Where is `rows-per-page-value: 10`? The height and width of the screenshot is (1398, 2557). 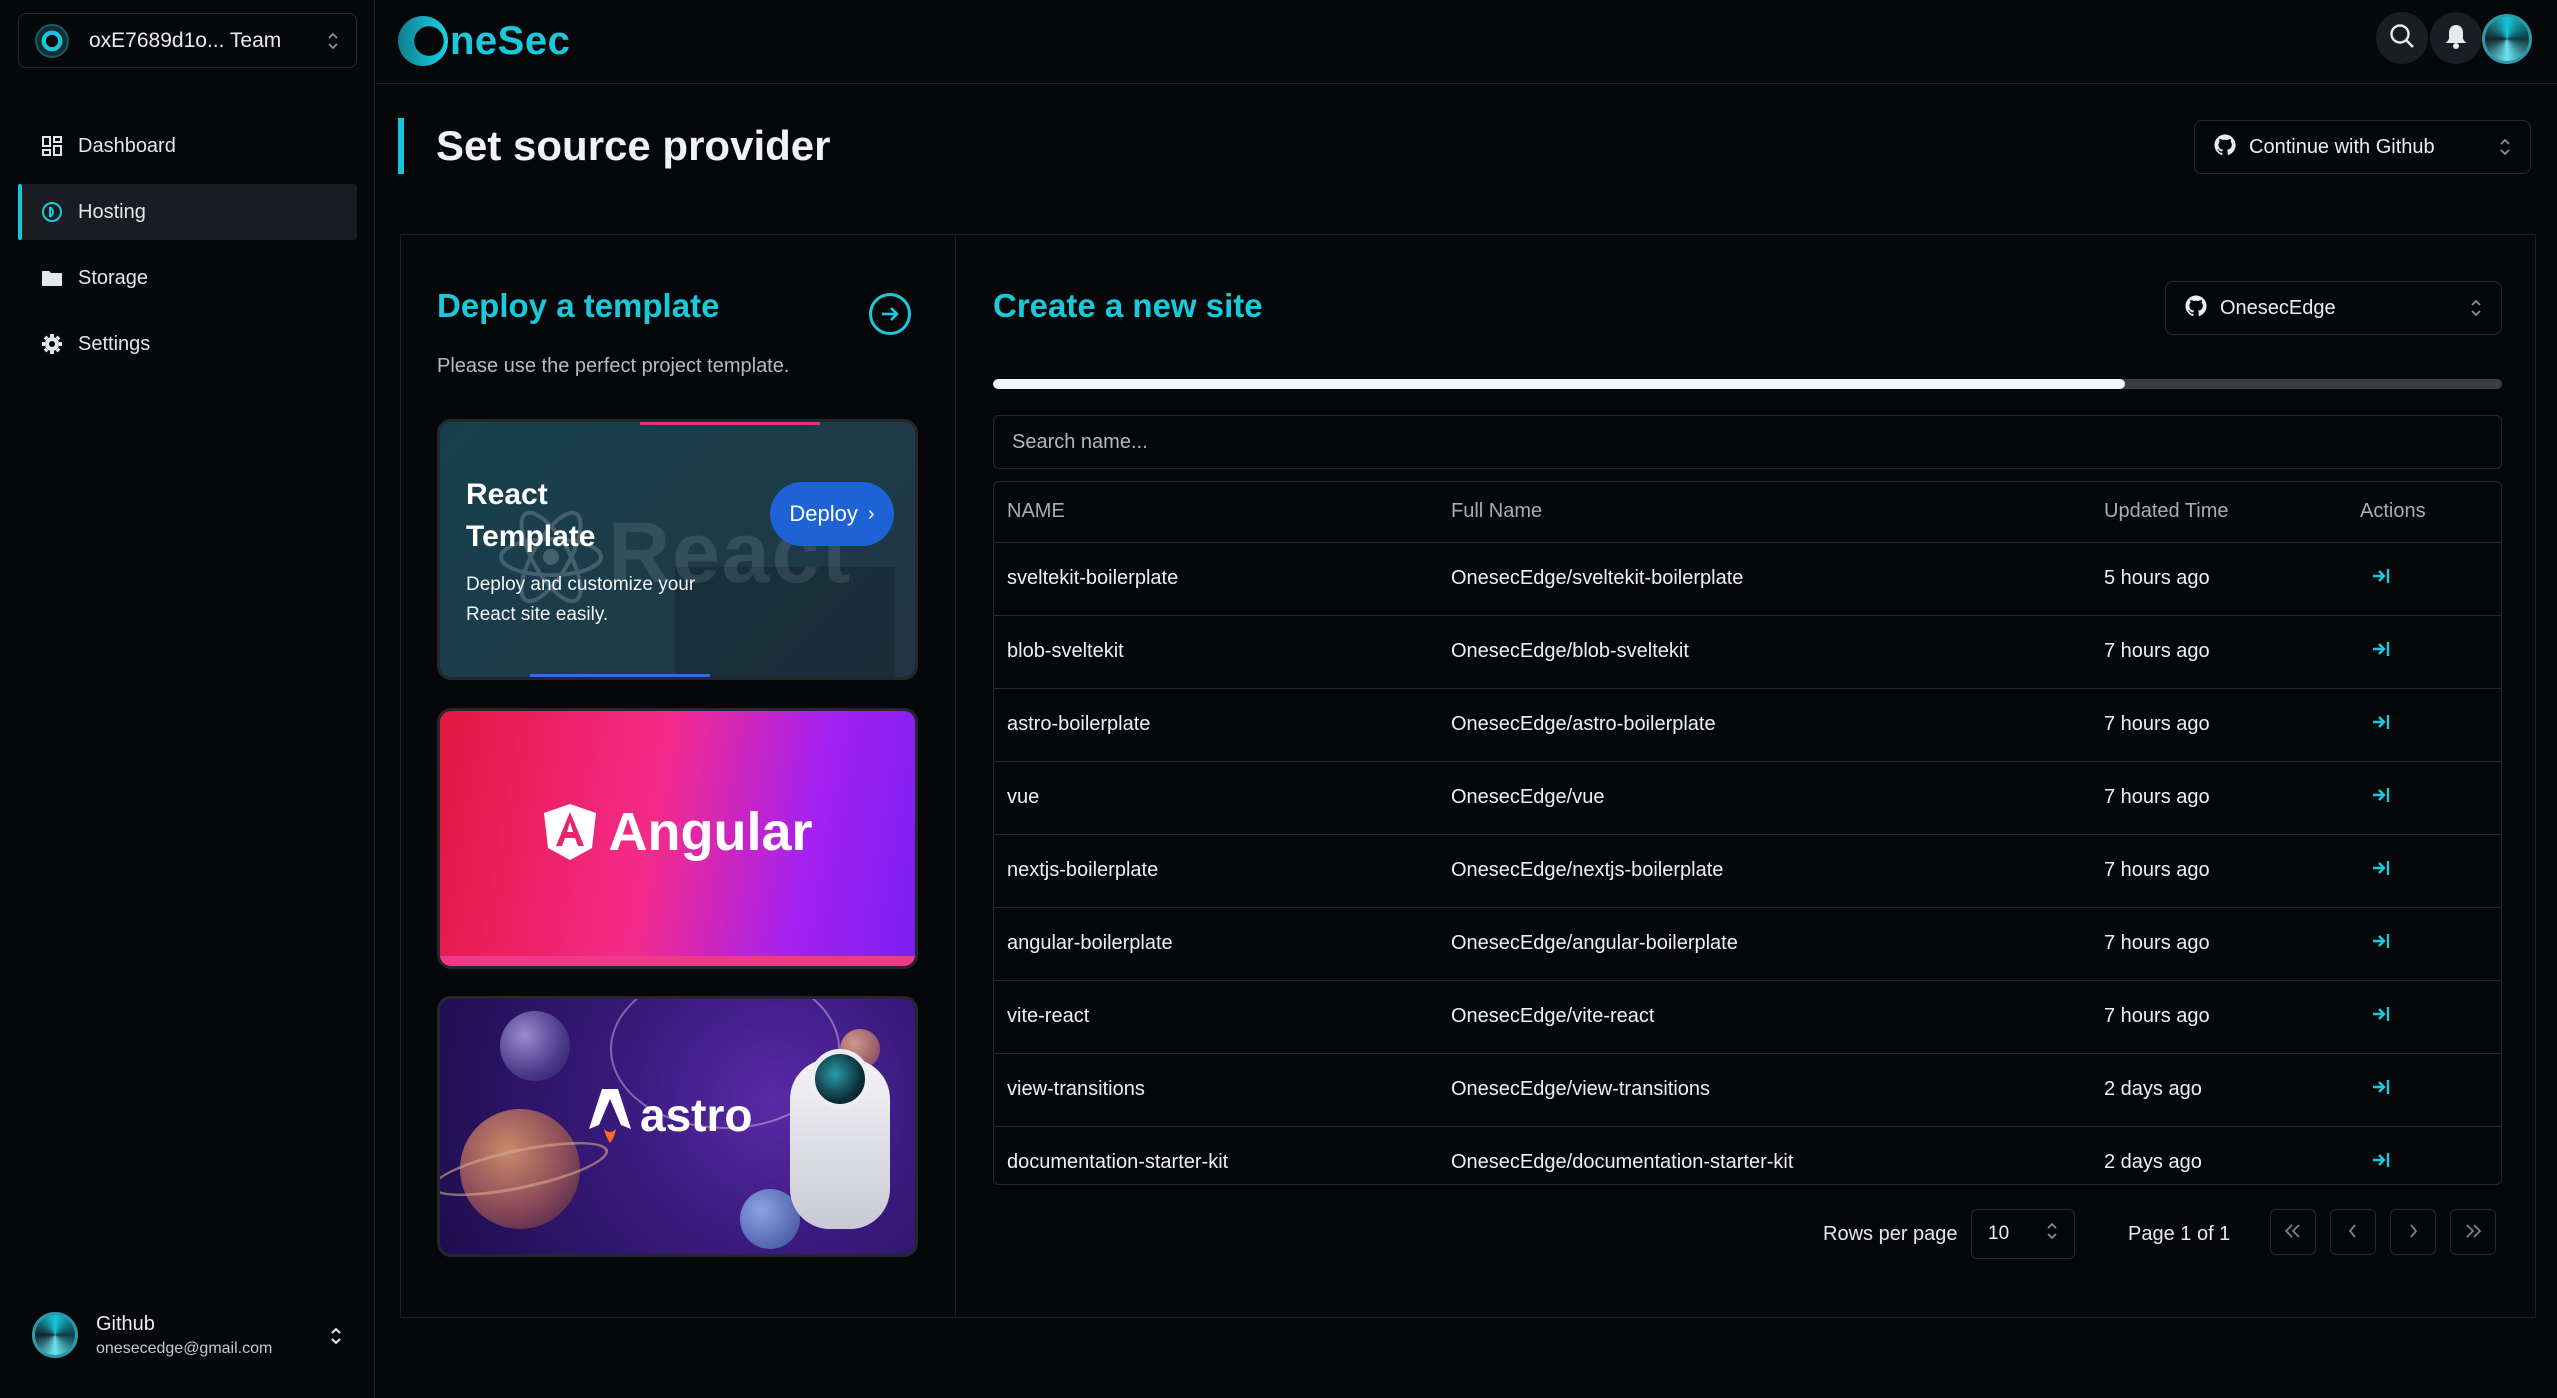 rows-per-page-value: 10 is located at coordinates (1999, 1233).